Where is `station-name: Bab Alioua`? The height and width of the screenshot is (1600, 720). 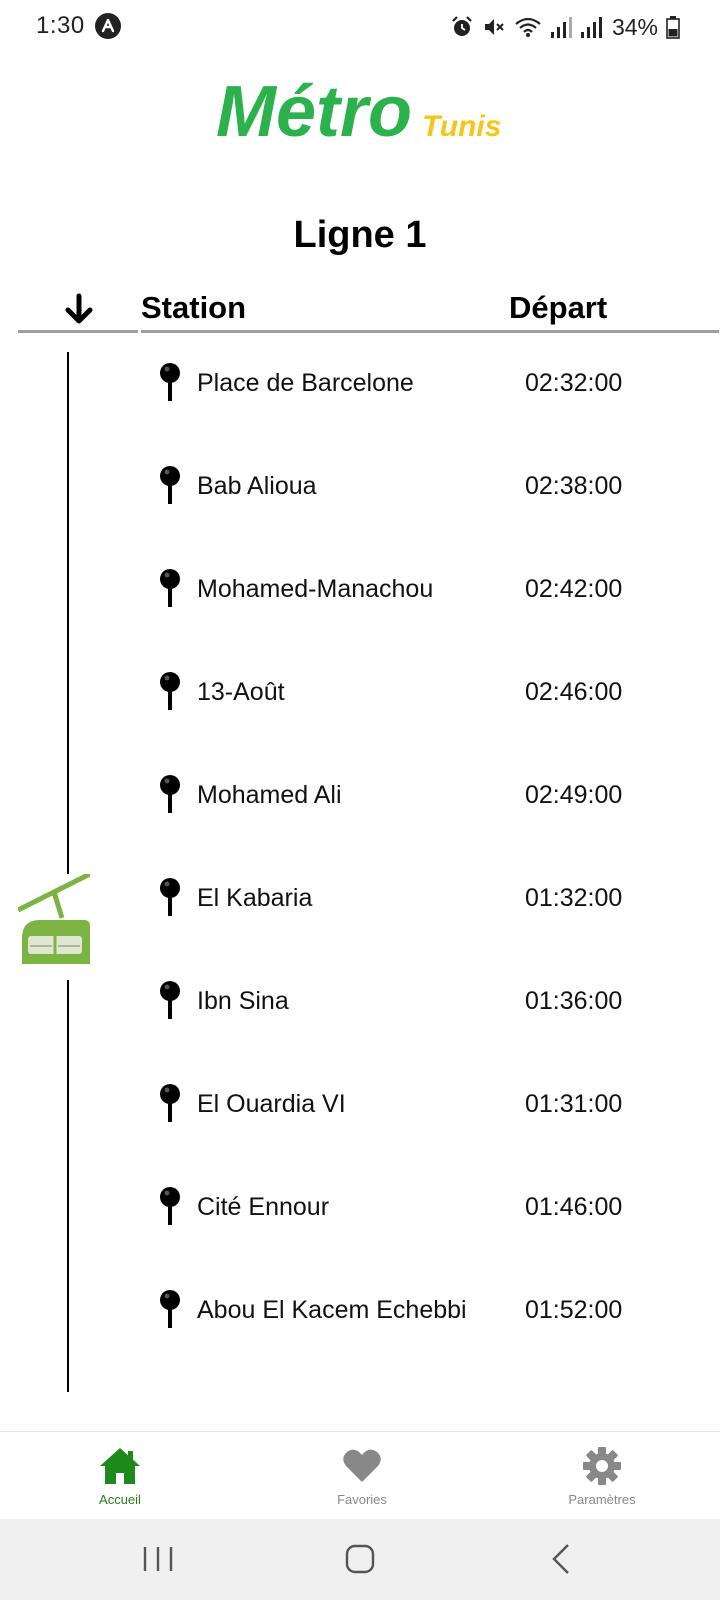
station-name: Bab Alioua is located at coordinates (257, 486).